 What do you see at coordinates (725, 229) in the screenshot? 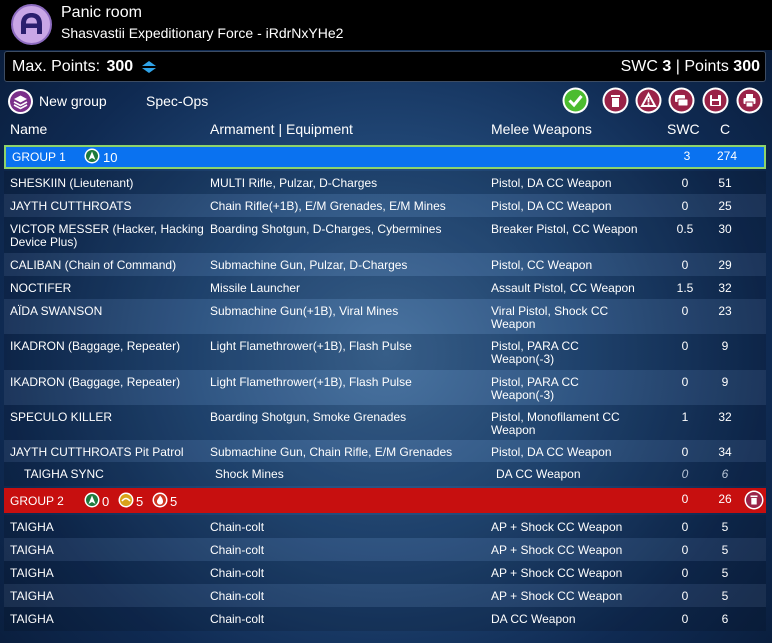
I see `unit-cost: 30` at bounding box center [725, 229].